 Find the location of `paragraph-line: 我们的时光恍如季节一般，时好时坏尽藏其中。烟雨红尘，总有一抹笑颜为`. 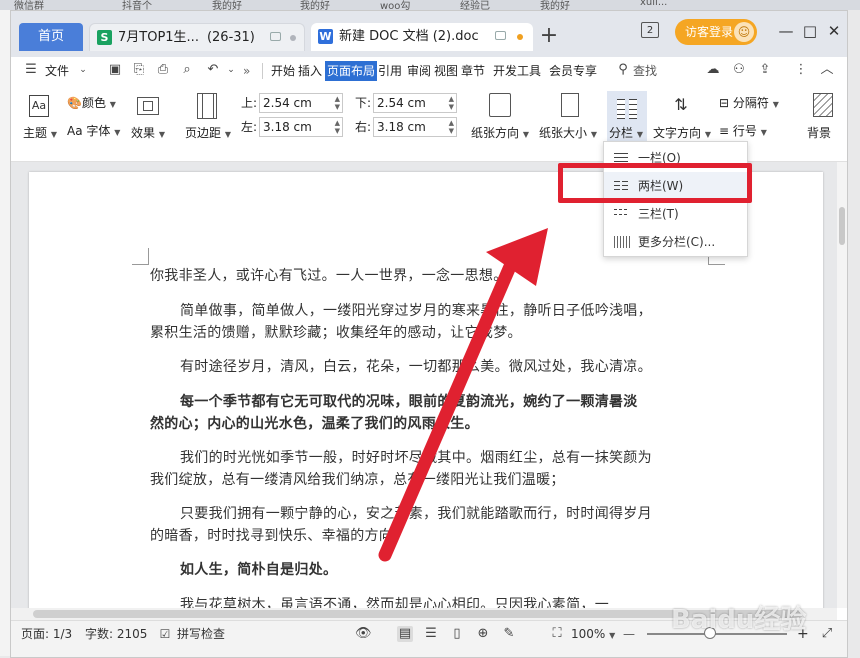

paragraph-line: 我们的时光恍如季节一般，时好时坏尽藏其中。烟雨红尘，总有一抹笑颜为 is located at coordinates (416, 458).